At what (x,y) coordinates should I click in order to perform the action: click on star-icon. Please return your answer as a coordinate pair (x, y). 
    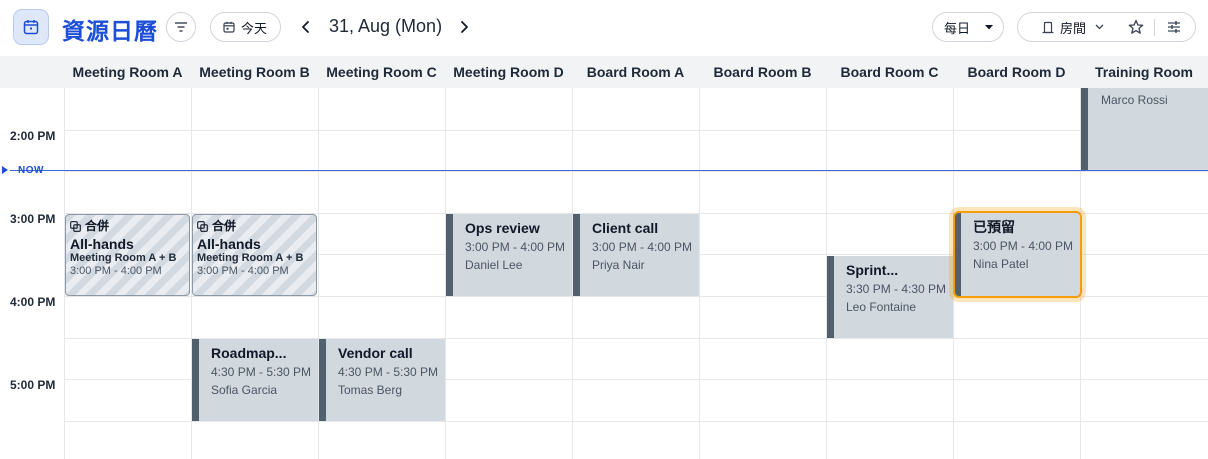
    Looking at the image, I should click on (1136, 26).